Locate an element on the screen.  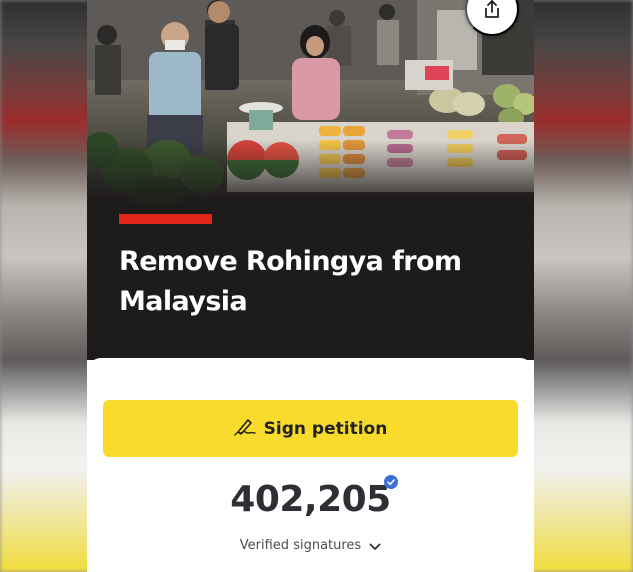
verified-signatures-toggle: Verified signatures is located at coordinates (310, 545).